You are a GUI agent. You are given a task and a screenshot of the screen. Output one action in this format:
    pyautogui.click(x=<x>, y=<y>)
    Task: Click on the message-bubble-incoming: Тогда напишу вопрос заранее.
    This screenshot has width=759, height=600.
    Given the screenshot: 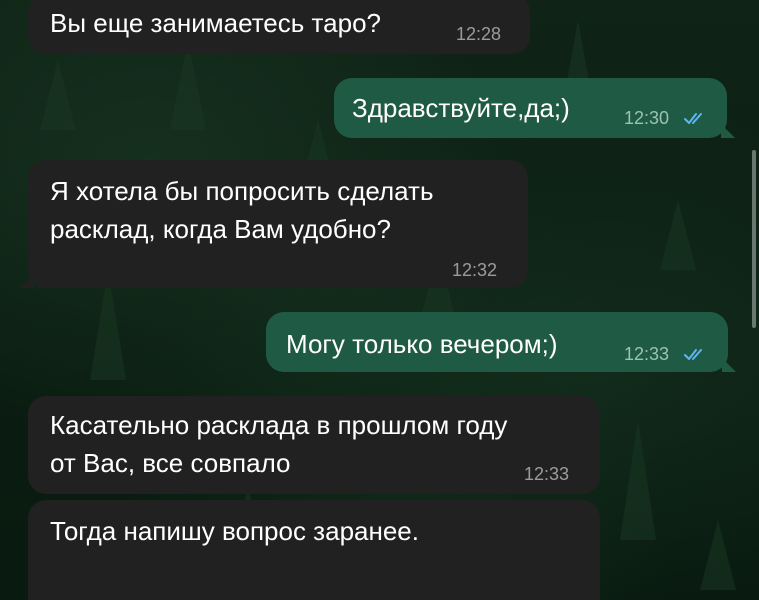 What is the action you would take?
    pyautogui.click(x=314, y=550)
    